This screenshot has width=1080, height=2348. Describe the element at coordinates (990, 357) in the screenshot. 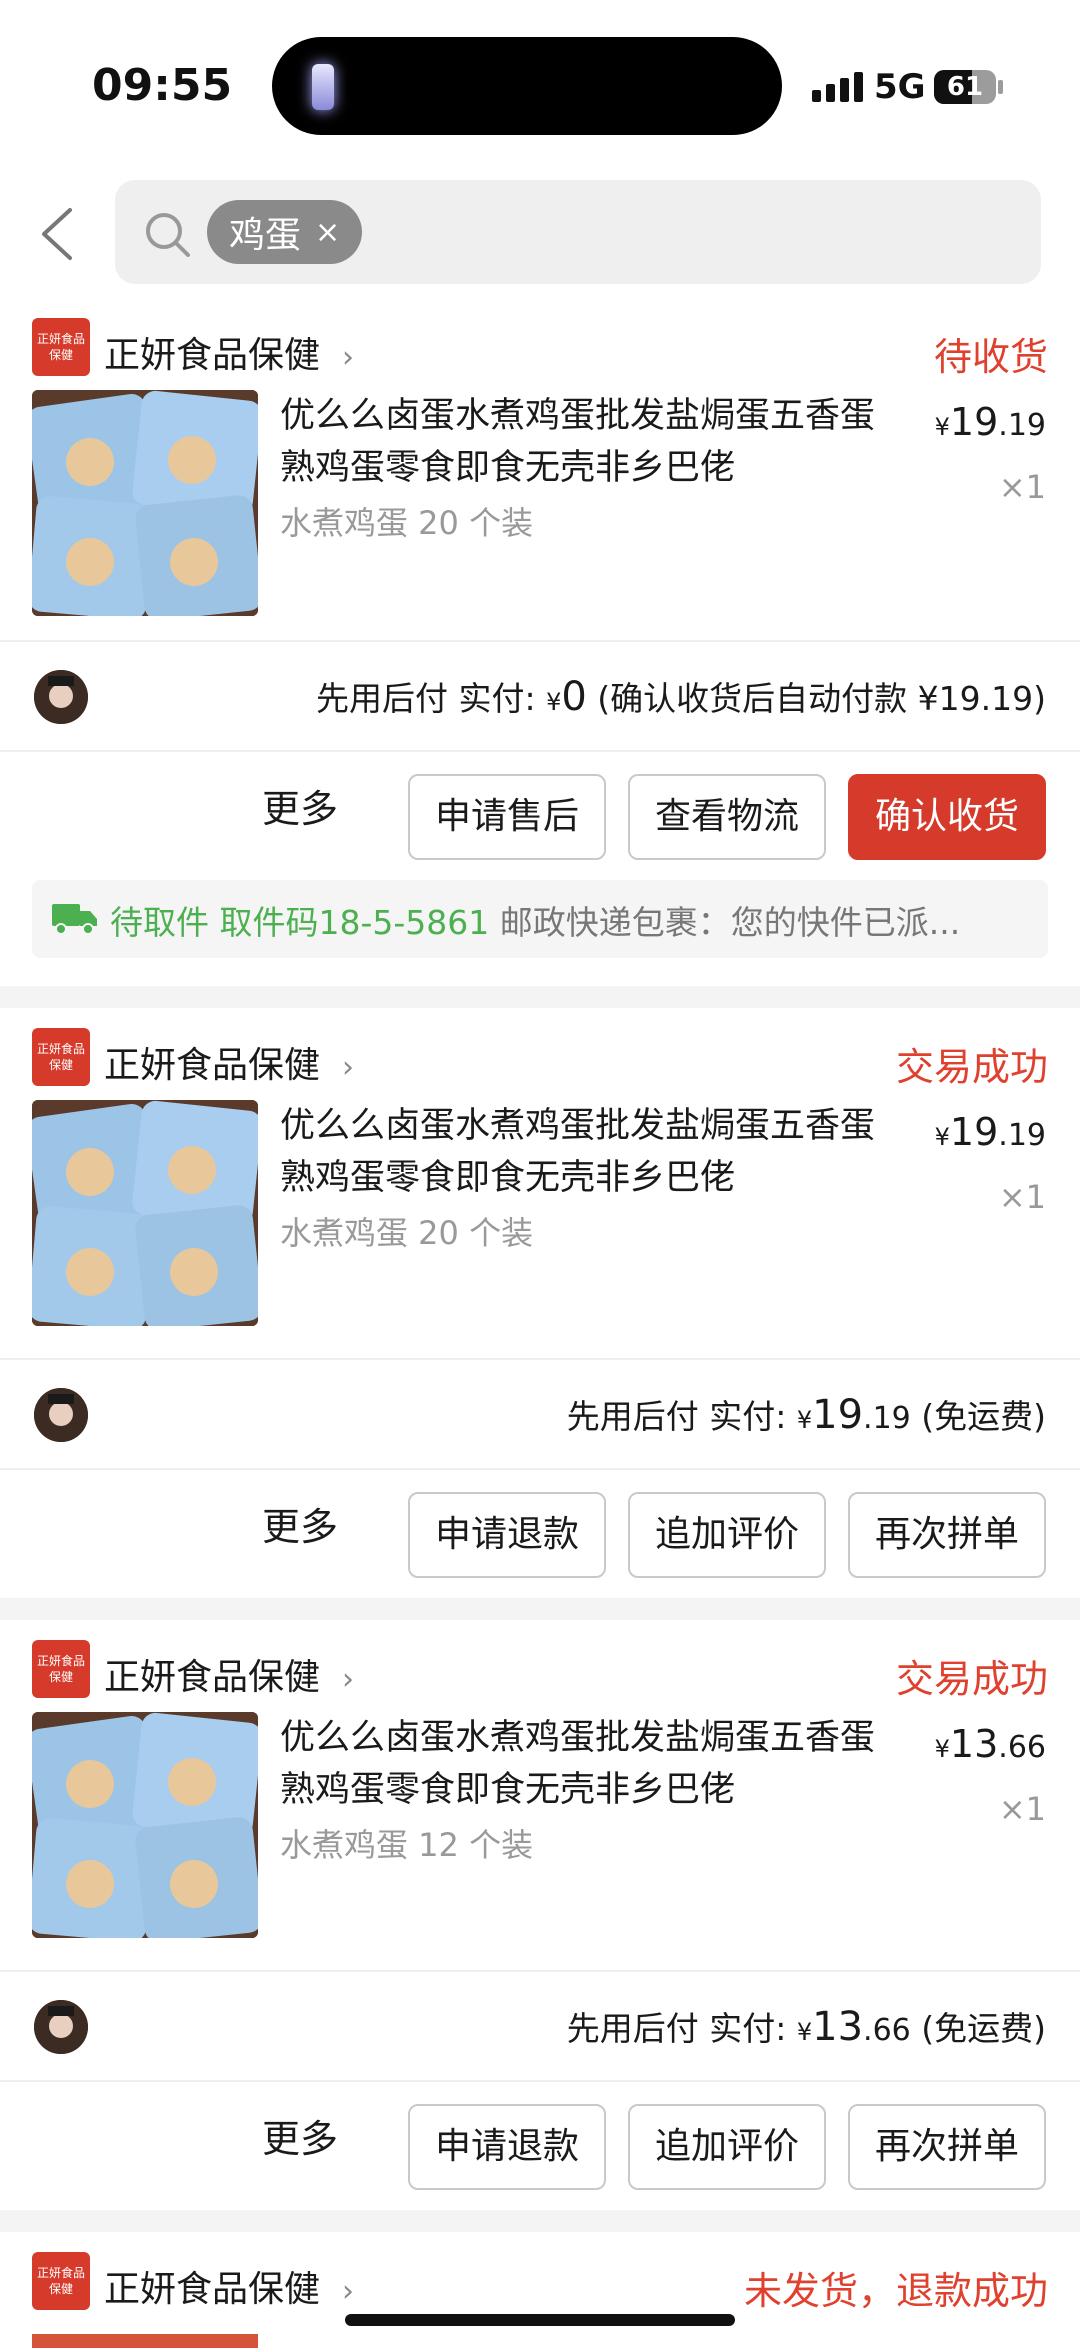

I see `order-status: 待收货` at that location.